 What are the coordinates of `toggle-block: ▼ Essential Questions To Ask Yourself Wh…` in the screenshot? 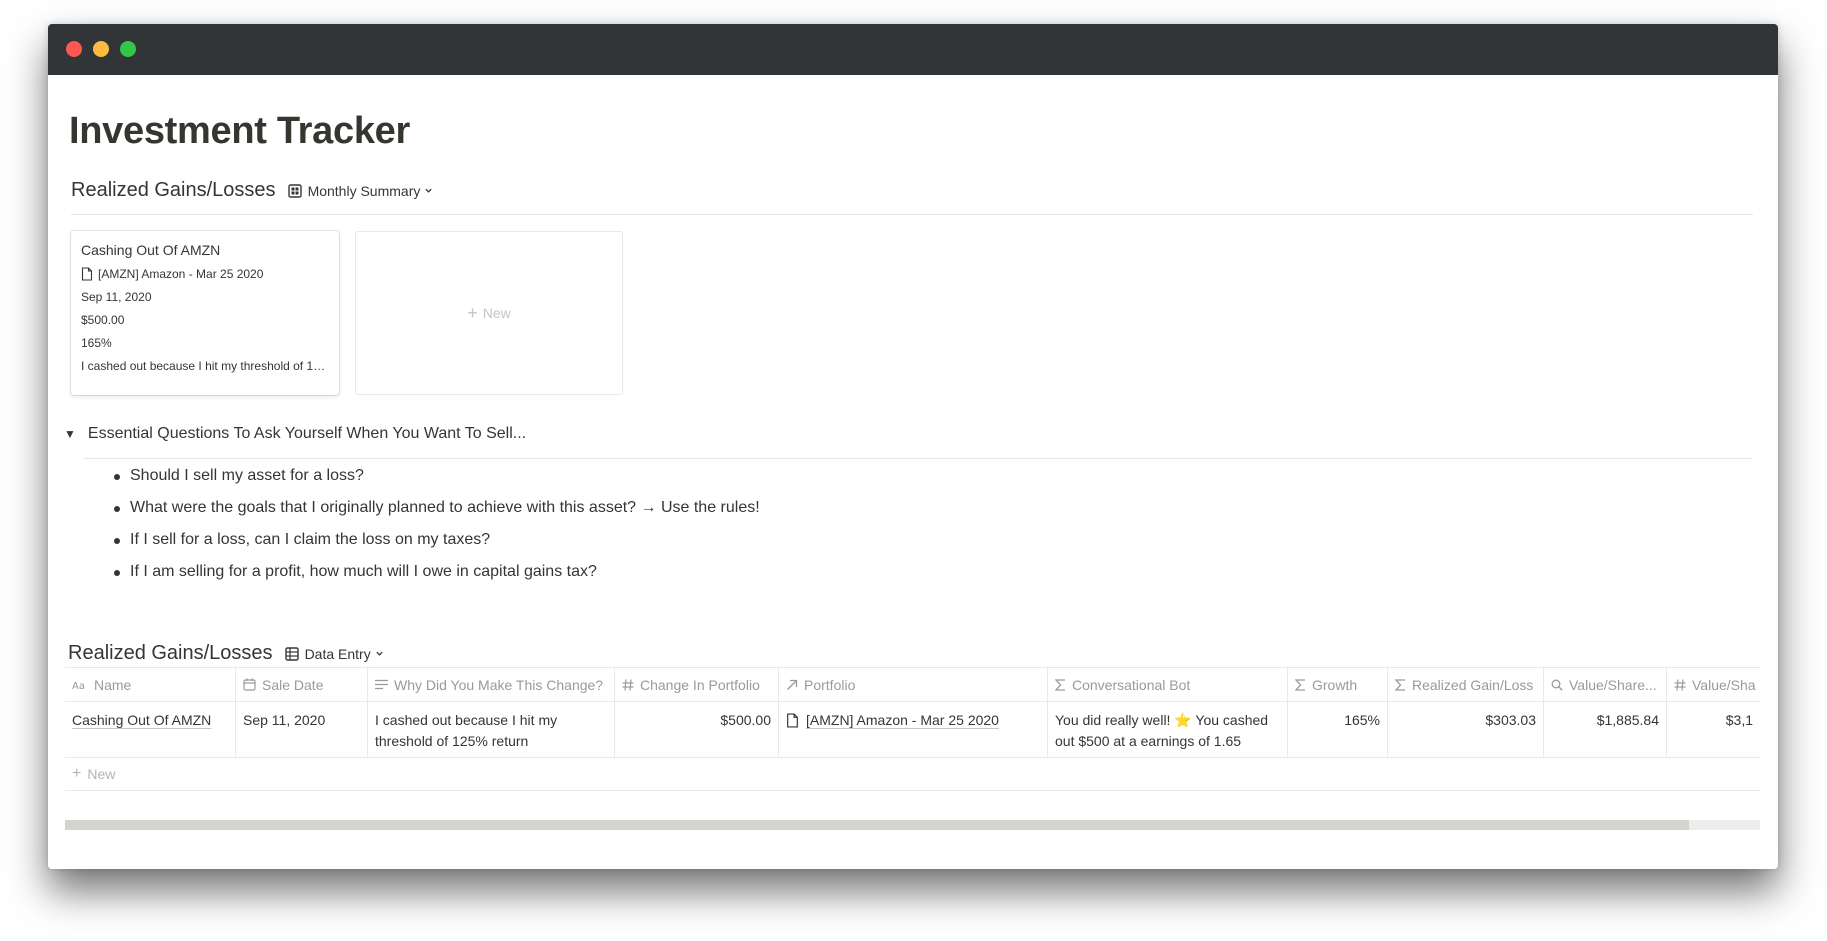 It's located at (295, 434).